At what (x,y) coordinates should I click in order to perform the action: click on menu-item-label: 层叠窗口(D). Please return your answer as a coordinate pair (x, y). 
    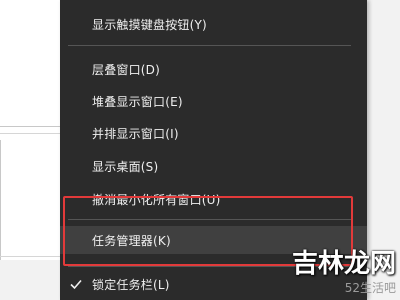
    Looking at the image, I should click on (126, 69).